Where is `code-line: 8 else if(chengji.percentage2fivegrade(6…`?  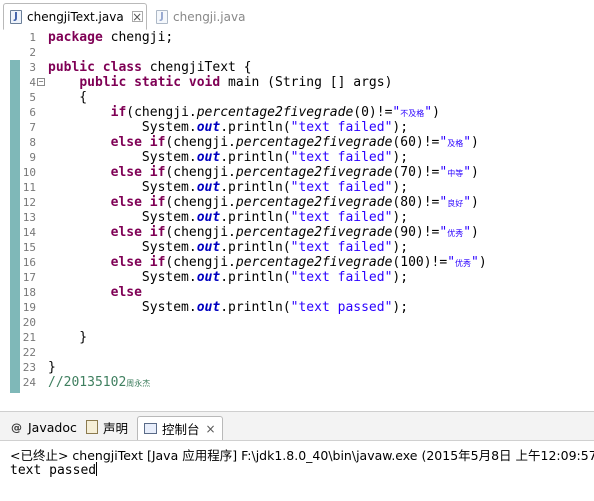
code-line: 8 else if(chengji.percentage2fivegrade(6… is located at coordinates (297, 142).